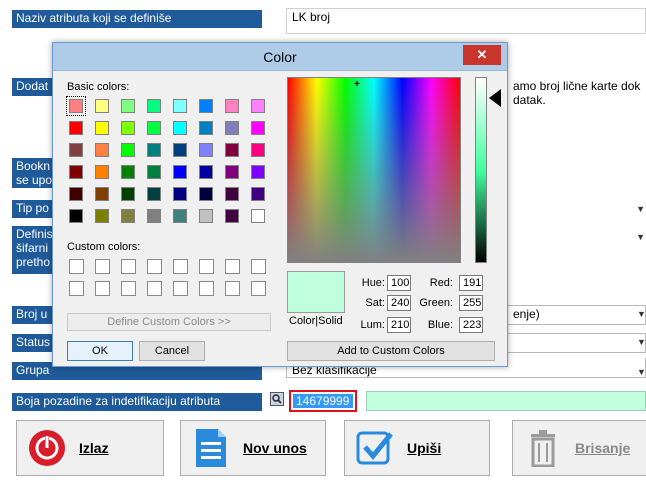  What do you see at coordinates (641, 314) in the screenshot?
I see `number-dropdown-arrow-icon: ▼` at bounding box center [641, 314].